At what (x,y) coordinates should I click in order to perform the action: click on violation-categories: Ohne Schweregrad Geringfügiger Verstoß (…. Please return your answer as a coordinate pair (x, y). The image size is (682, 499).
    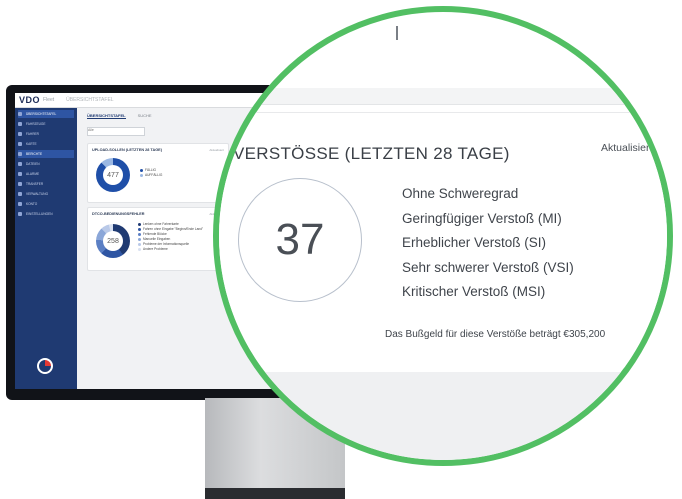
    Looking at the image, I should click on (488, 243).